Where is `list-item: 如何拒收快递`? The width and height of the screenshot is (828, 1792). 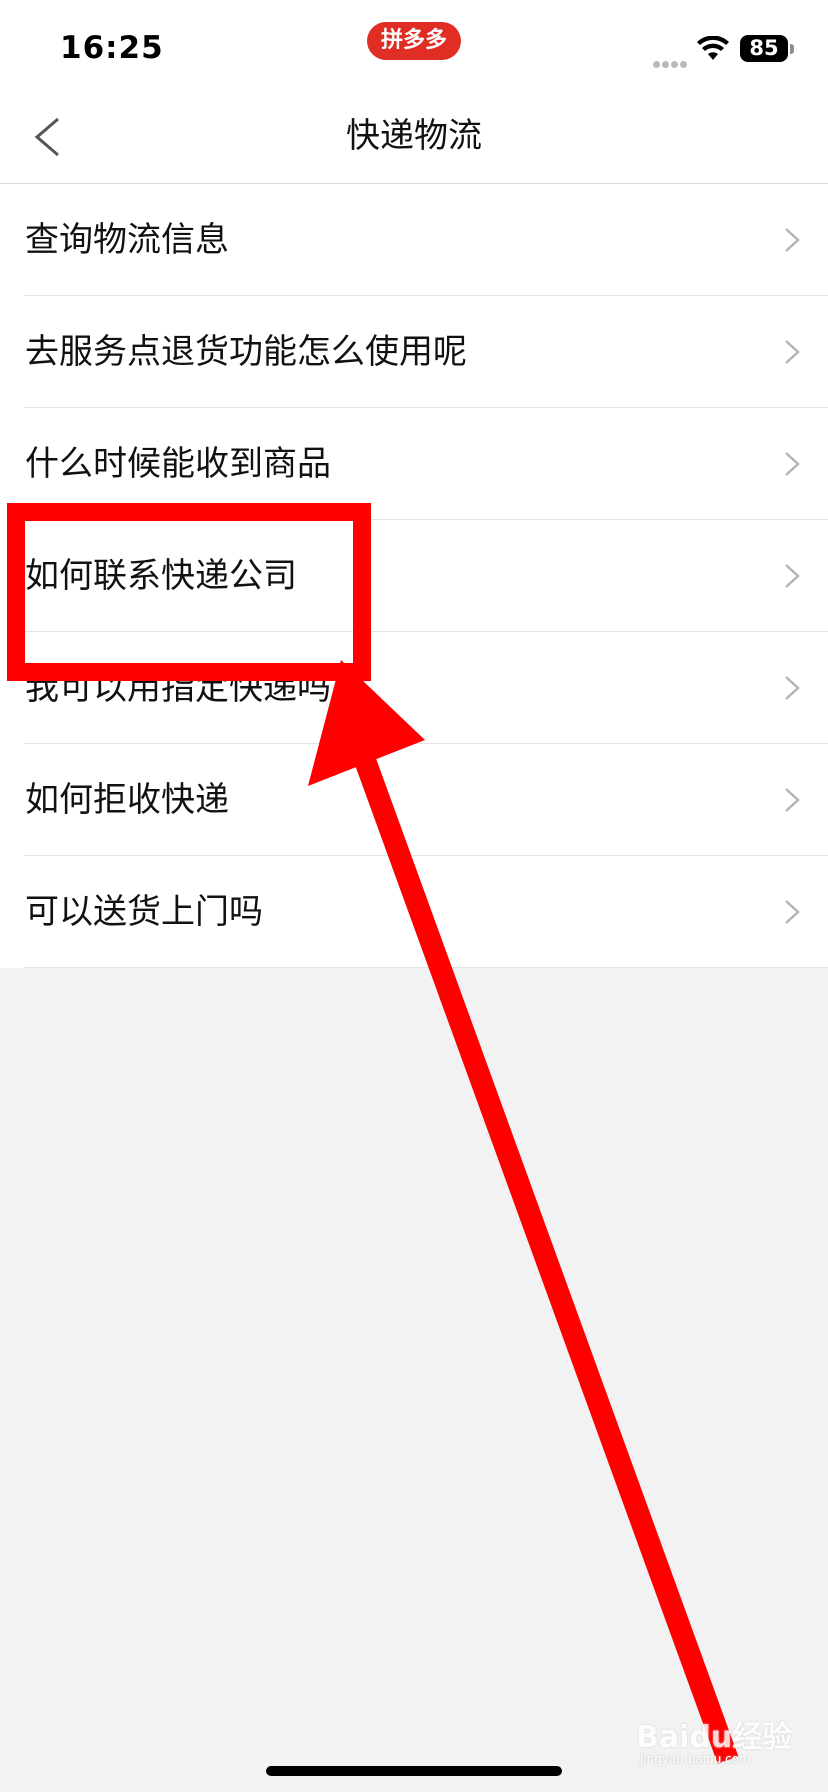 list-item: 如何拒收快递 is located at coordinates (414, 800).